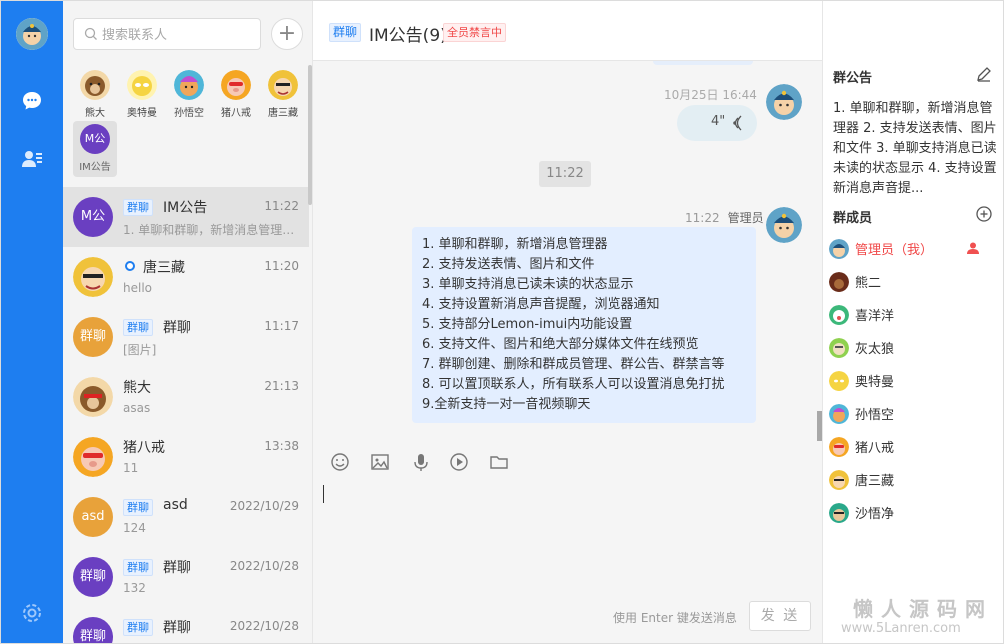  What do you see at coordinates (177, 628) in the screenshot?
I see `conversation-name: 群聊` at bounding box center [177, 628].